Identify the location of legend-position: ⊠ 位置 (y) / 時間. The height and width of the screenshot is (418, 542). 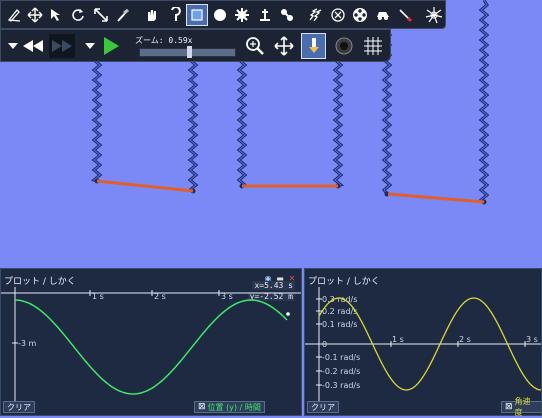
(229, 407).